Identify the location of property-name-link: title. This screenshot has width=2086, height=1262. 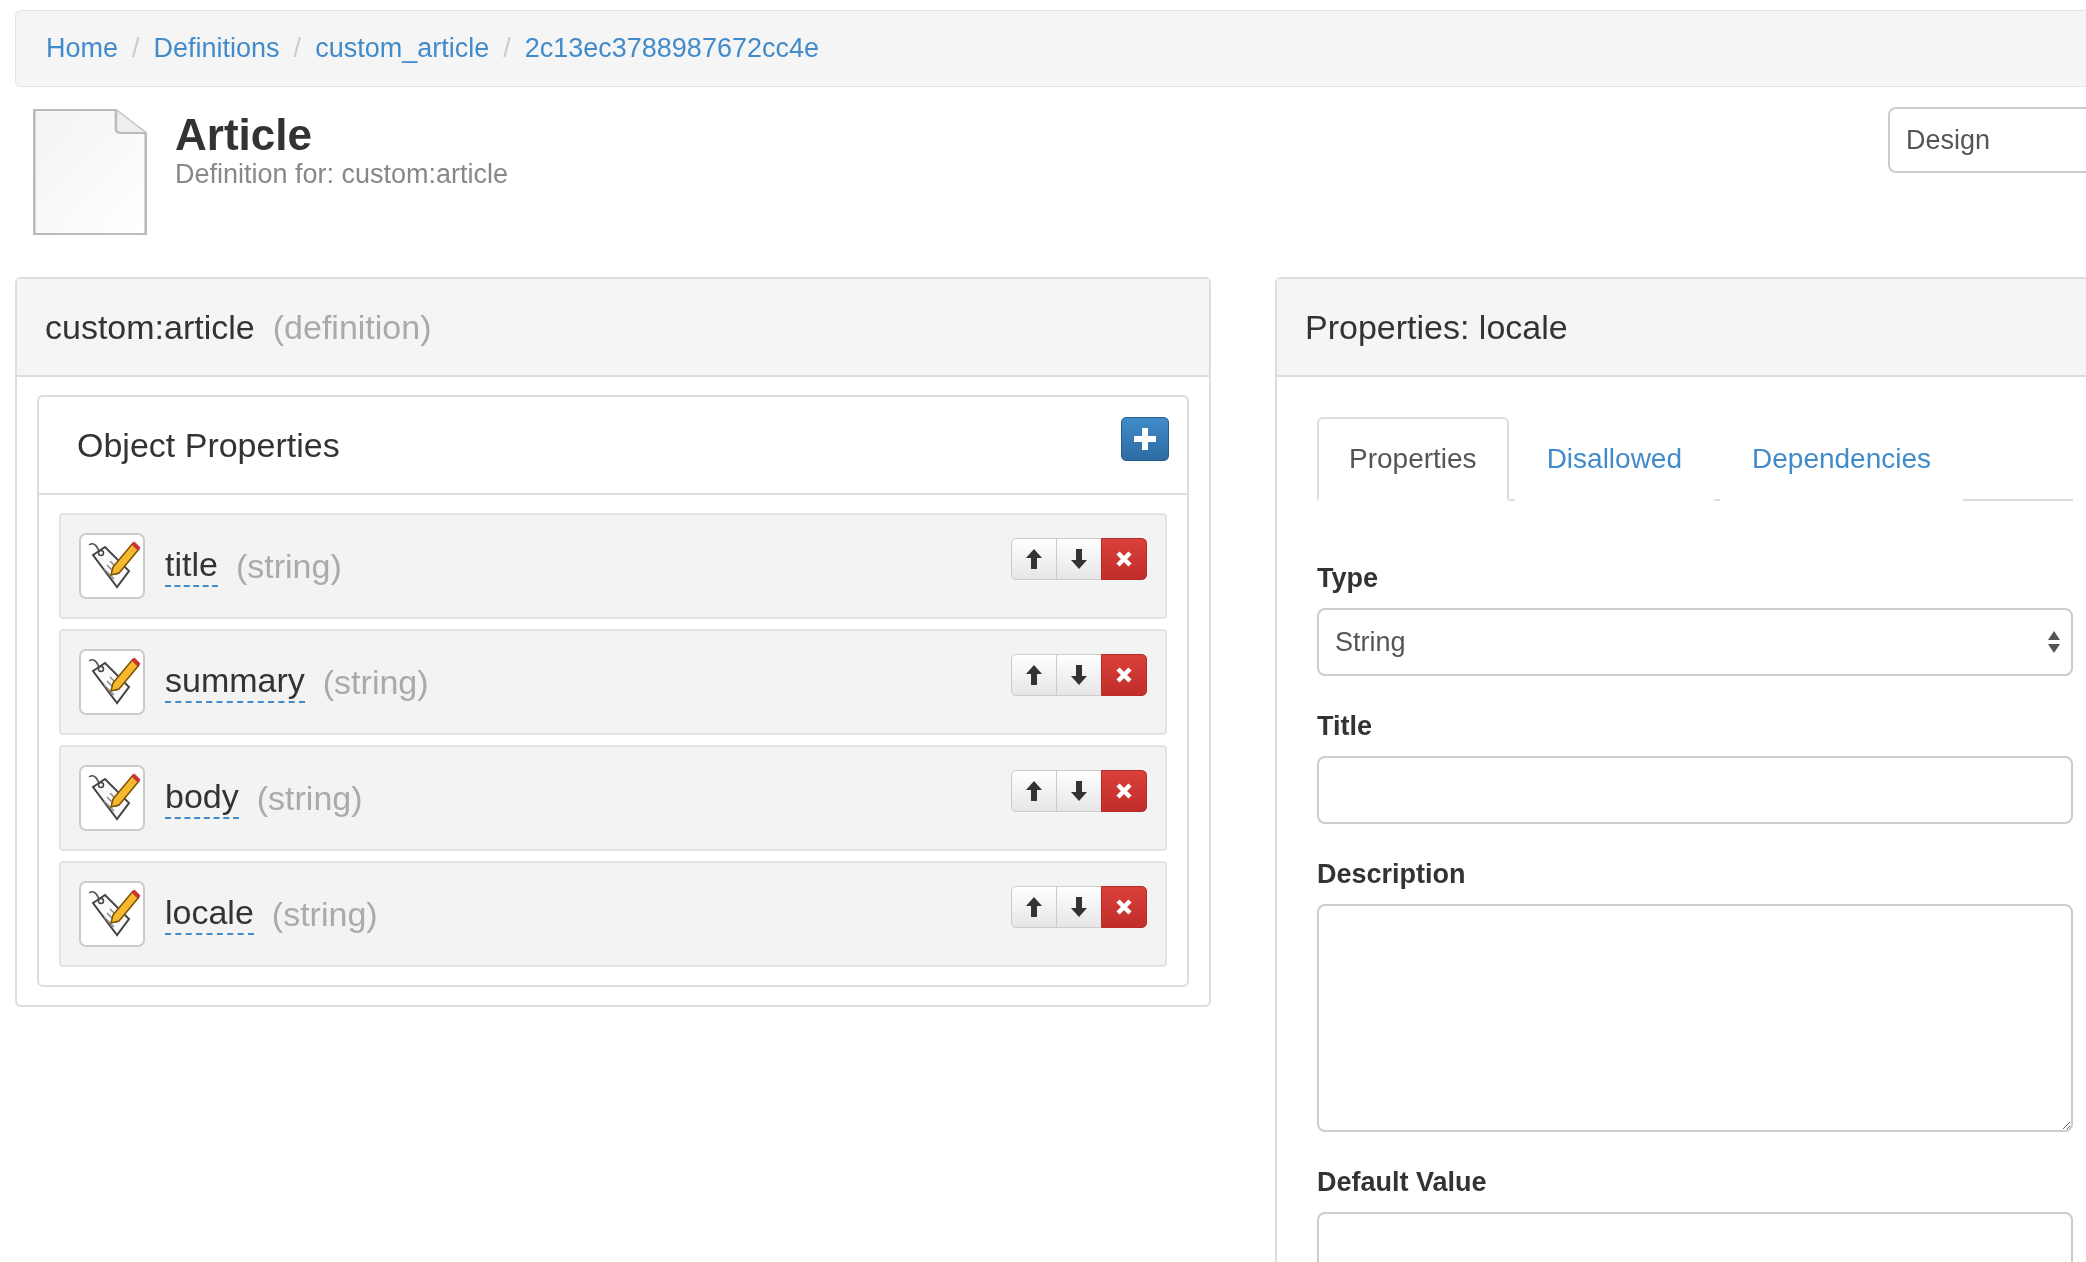
(191, 566).